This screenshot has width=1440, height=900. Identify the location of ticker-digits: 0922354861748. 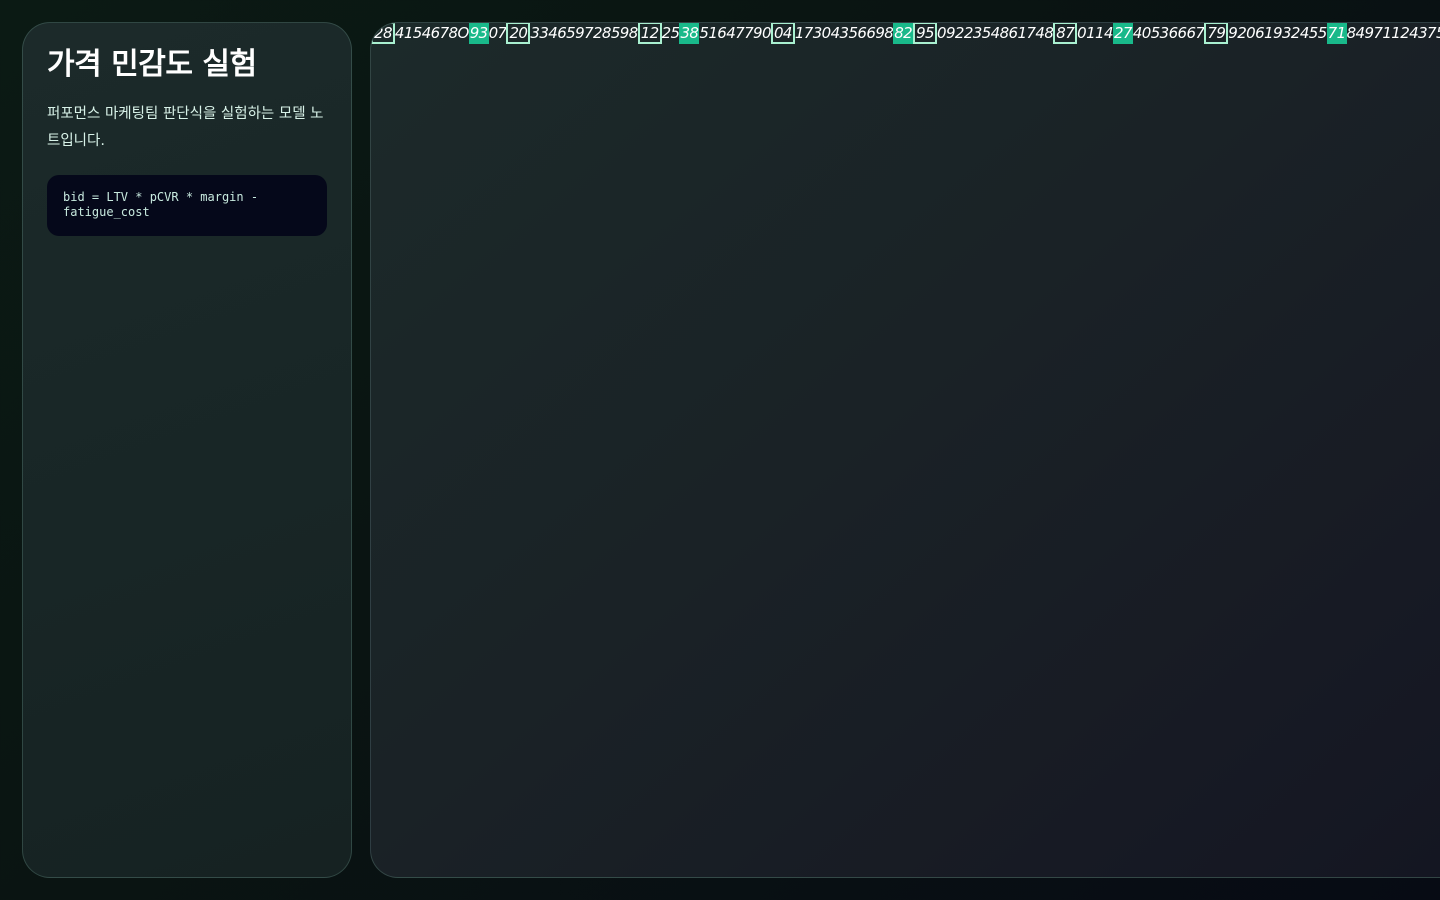
(995, 33).